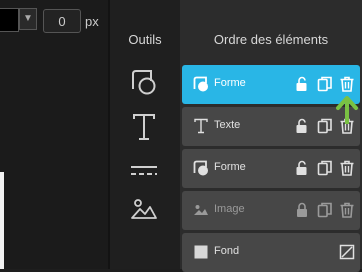 The image size is (362, 272). Describe the element at coordinates (201, 210) in the screenshot. I see `image-icon` at that location.